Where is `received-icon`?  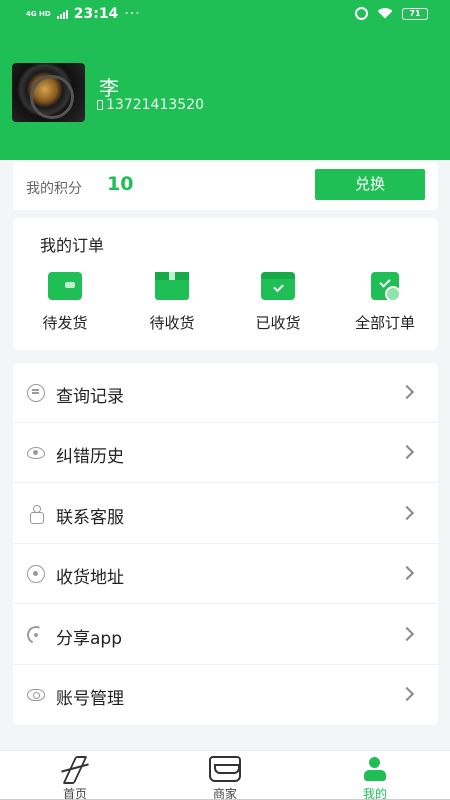 received-icon is located at coordinates (278, 286).